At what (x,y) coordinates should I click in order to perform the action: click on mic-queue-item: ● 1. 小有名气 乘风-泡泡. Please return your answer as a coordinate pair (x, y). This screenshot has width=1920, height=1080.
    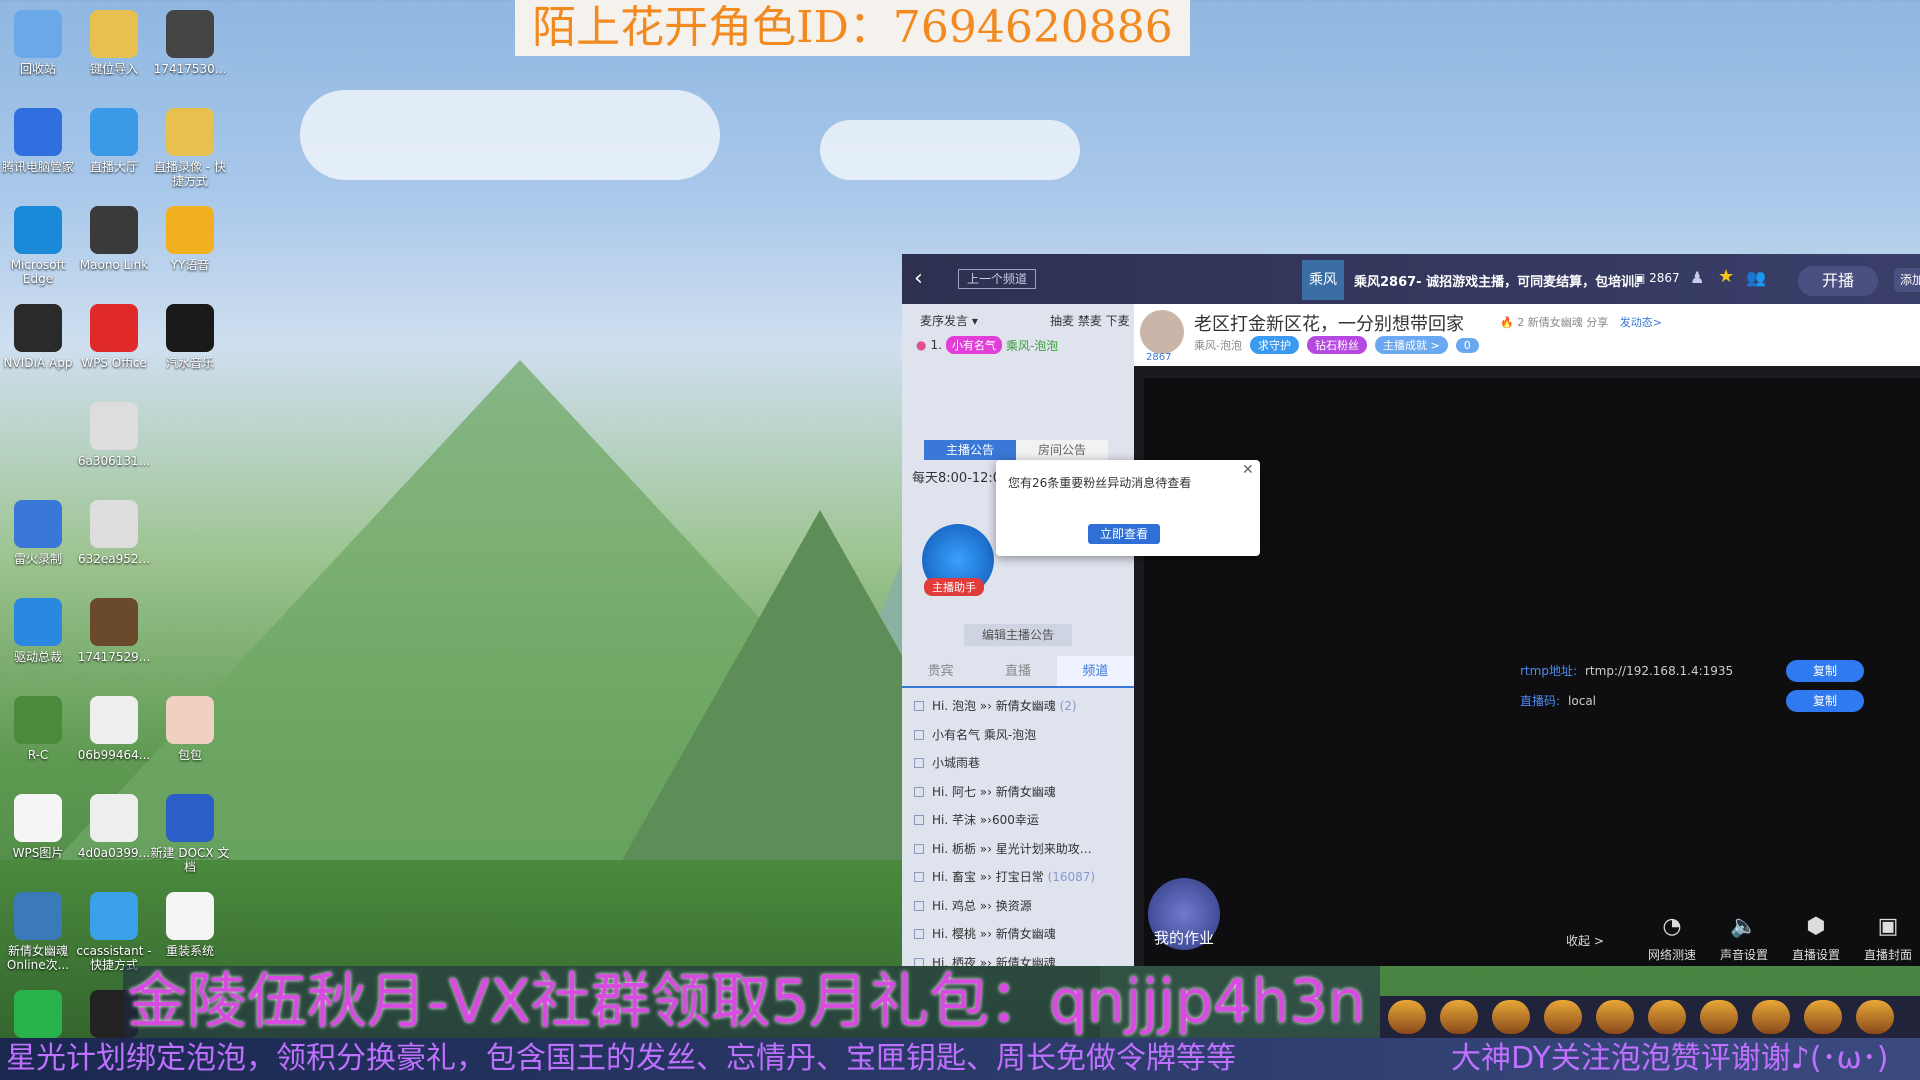
    Looking at the image, I should click on (987, 345).